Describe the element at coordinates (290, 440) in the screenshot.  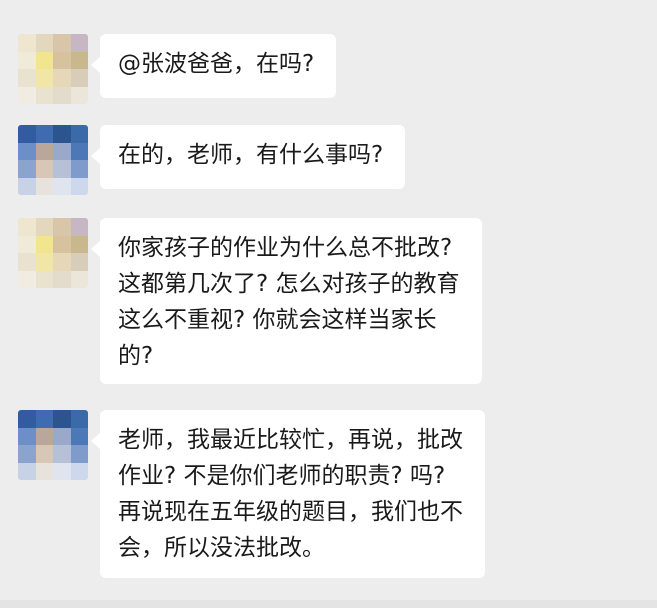
I see `message-text-line: 老师，我最近比较忙，再说，批改` at that location.